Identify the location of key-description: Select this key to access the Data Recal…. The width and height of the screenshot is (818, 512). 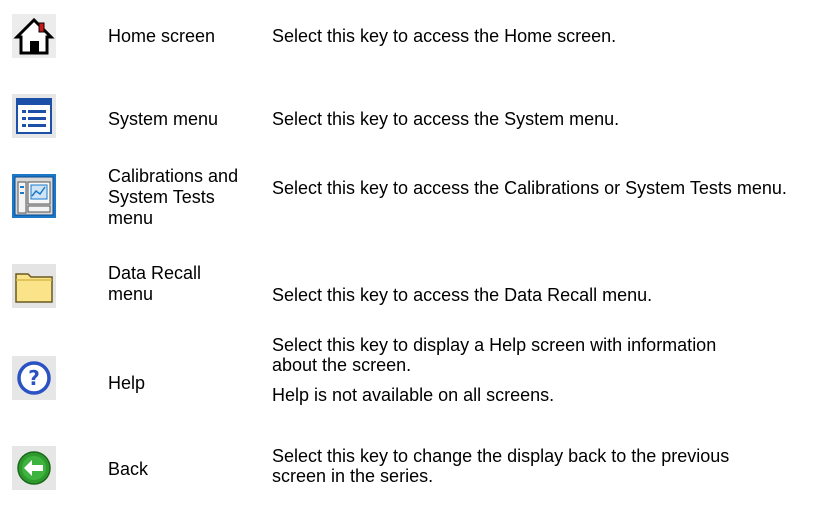
(542, 295).